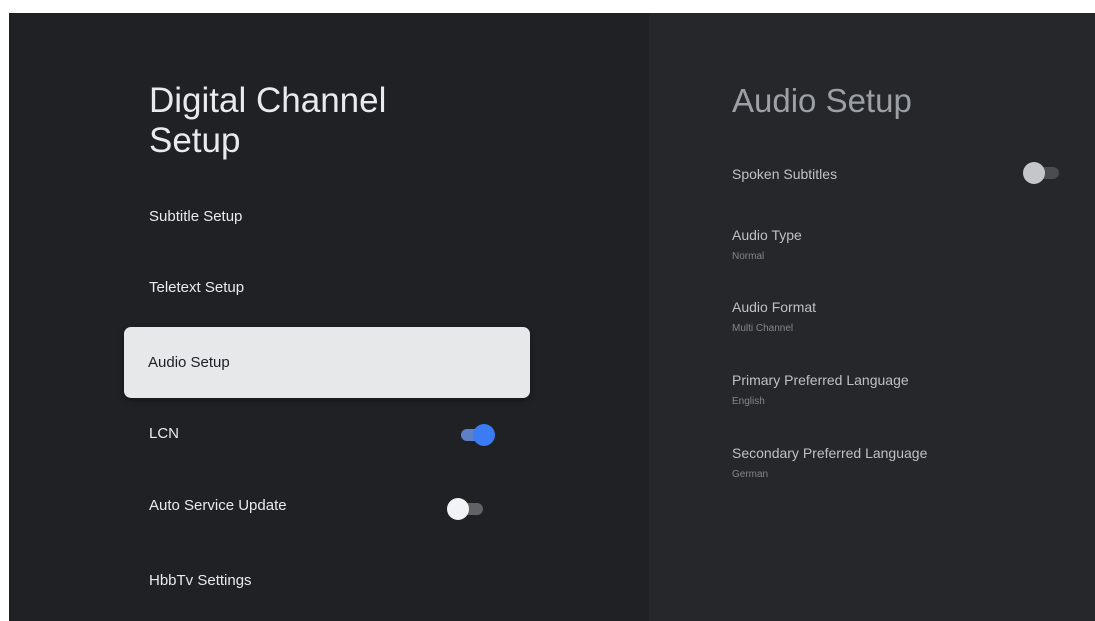 The height and width of the screenshot is (621, 1095). I want to click on primary-preferred-language-setting: Primary Preferred Language English, so click(902, 390).